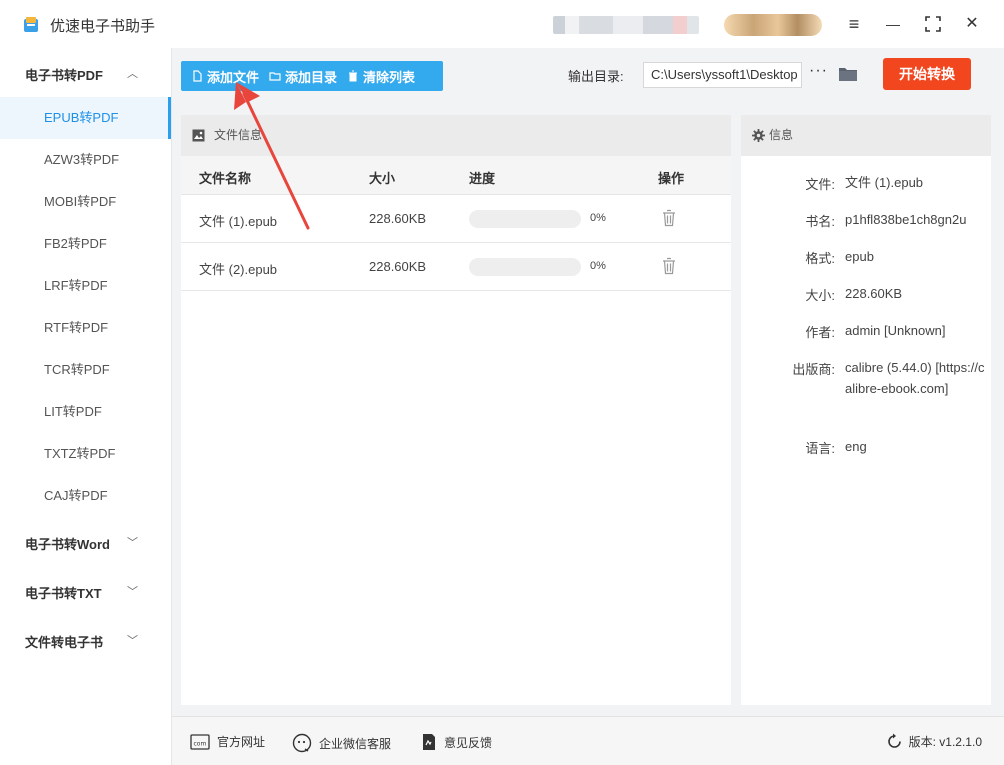 Image resolution: width=1004 pixels, height=765 pixels. Describe the element at coordinates (85, 244) in the screenshot. I see `sidebar-item-fb2-to-pdf: FB2转PDF` at that location.